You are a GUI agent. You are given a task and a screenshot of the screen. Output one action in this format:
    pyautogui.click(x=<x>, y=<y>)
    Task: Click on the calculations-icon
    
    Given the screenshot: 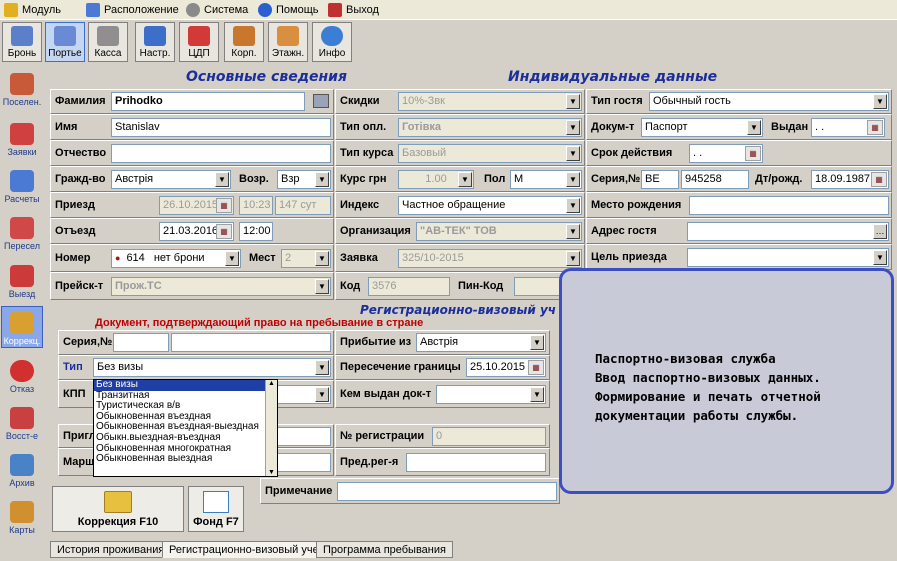 What is the action you would take?
    pyautogui.click(x=22, y=181)
    